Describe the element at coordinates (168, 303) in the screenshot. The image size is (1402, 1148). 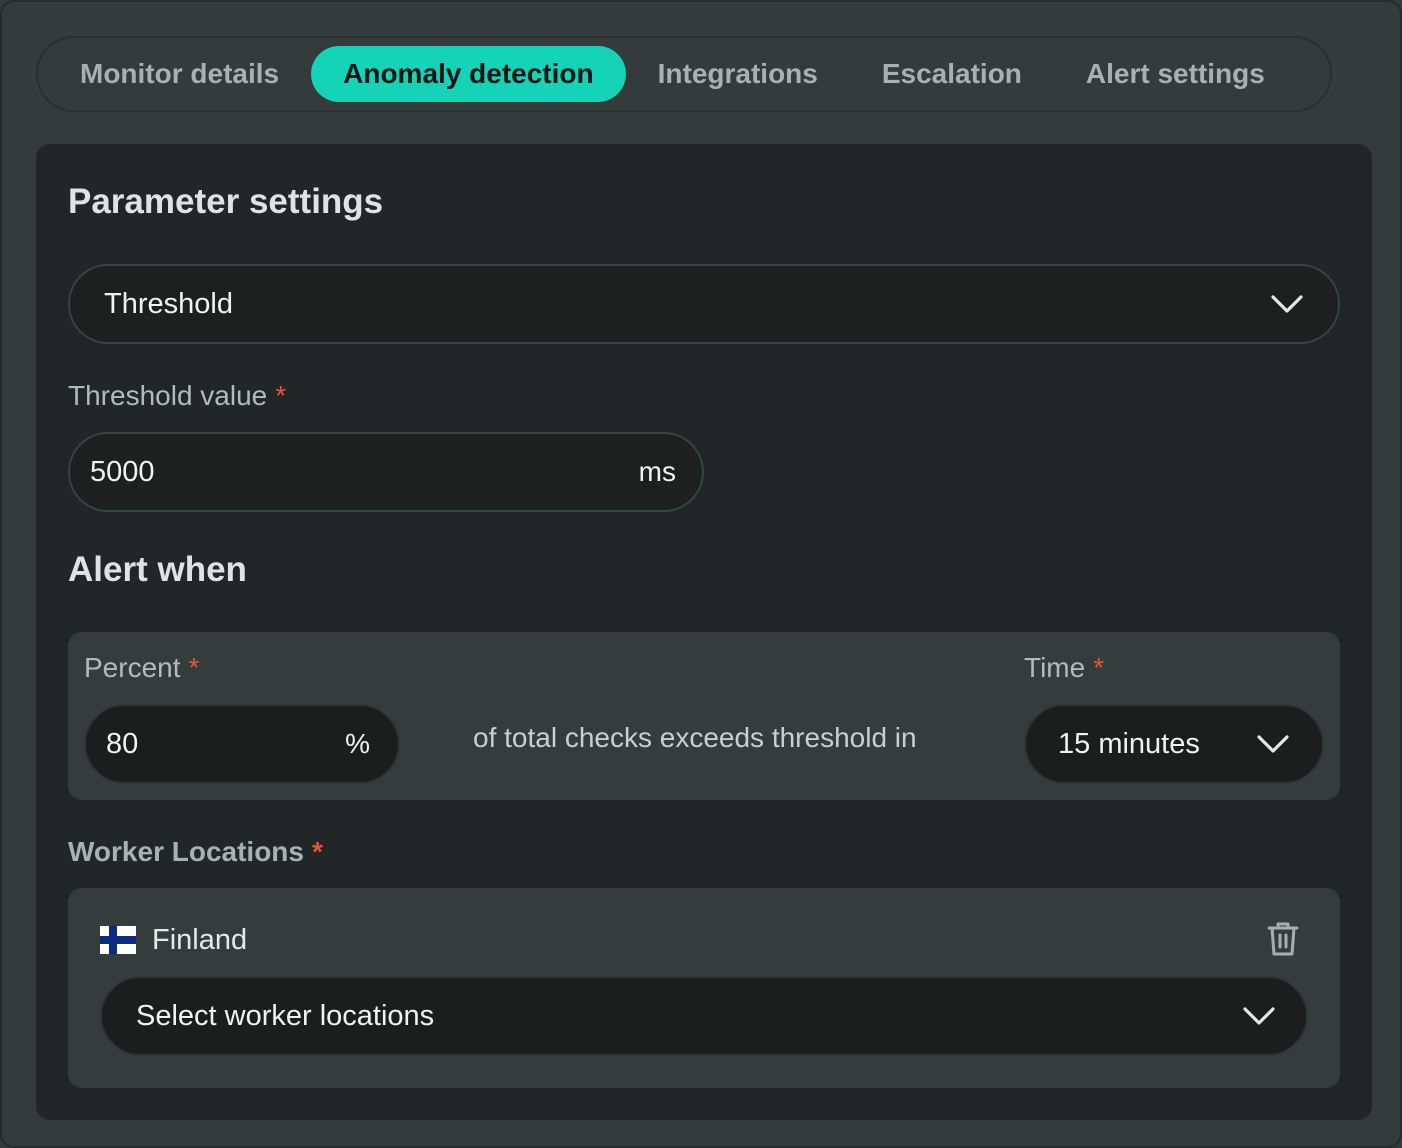
I see `detection-type-value: Threshold` at that location.